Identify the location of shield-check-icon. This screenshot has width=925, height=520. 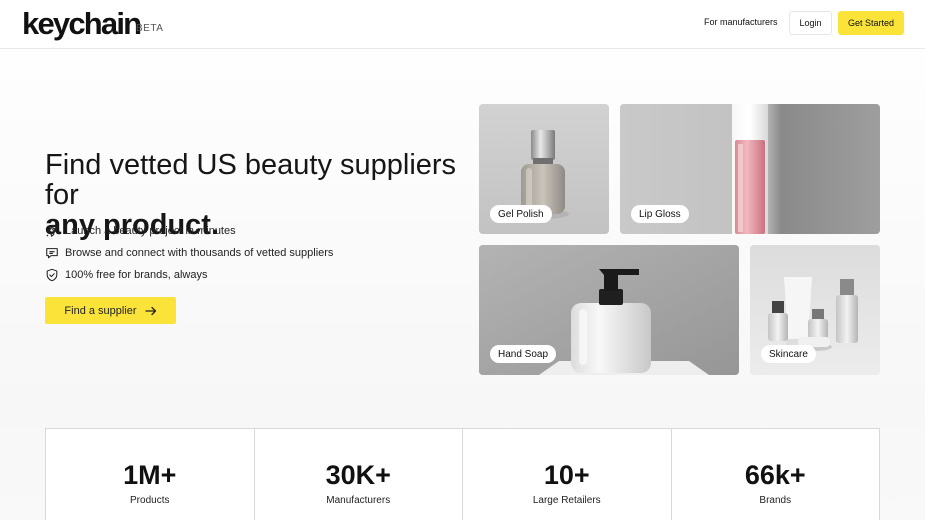
(52, 275).